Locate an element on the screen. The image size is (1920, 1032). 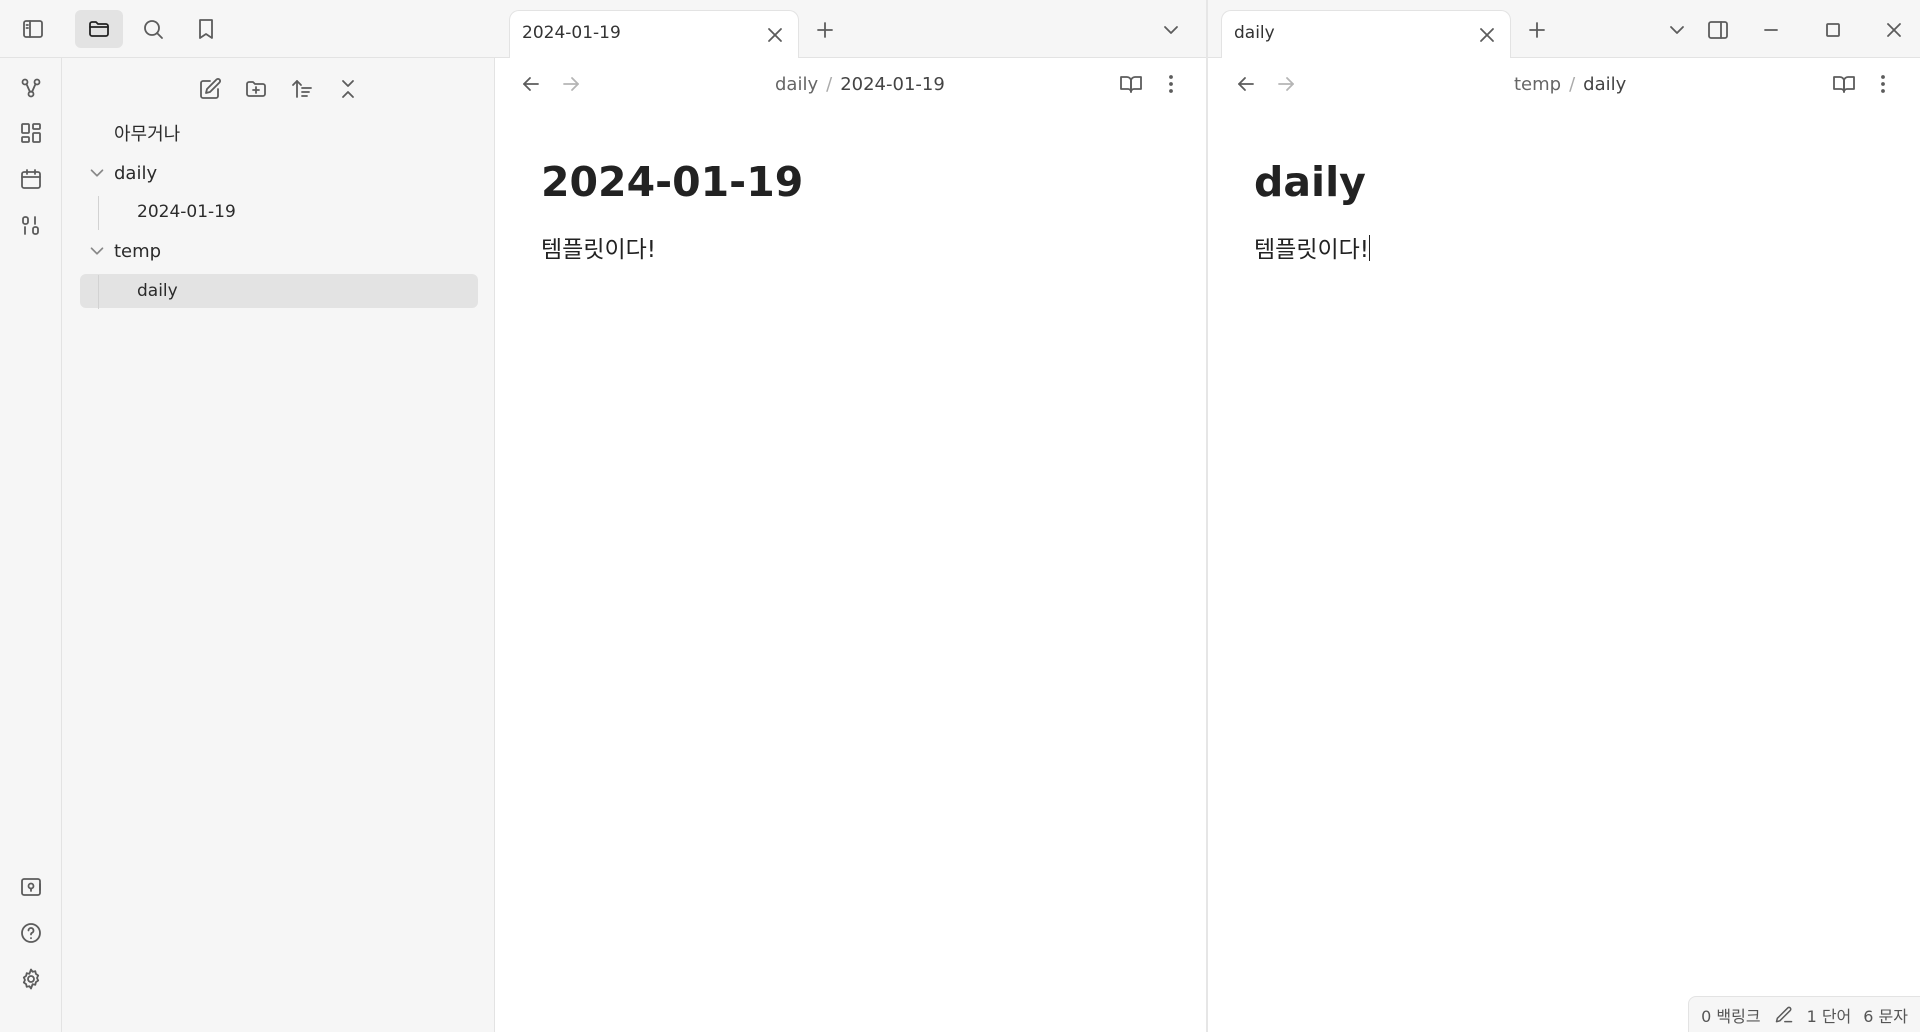
breadcrumb: daily / 2024-01-19 is located at coordinates (860, 84).